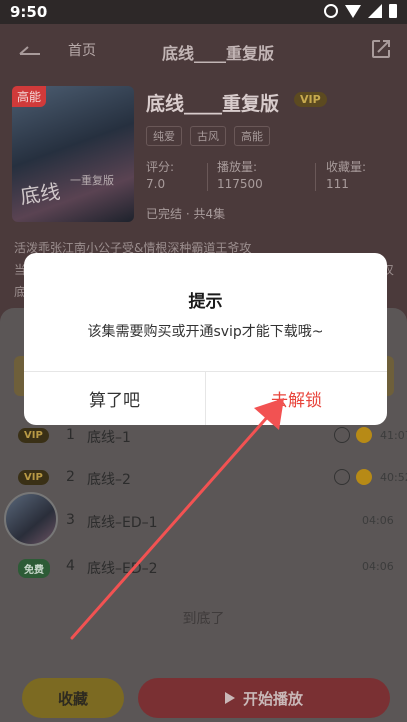 The width and height of the screenshot is (407, 722). Describe the element at coordinates (203, 619) in the screenshot. I see `list-end-text: 到底了` at that location.